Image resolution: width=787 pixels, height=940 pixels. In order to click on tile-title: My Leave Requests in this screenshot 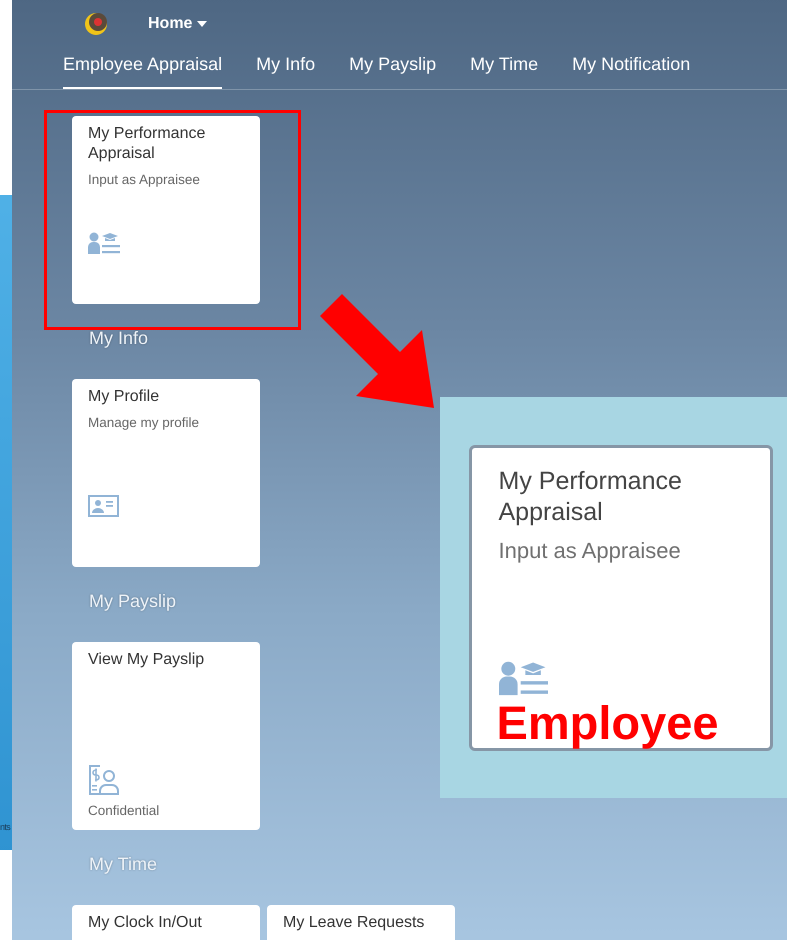, I will do `click(354, 923)`.